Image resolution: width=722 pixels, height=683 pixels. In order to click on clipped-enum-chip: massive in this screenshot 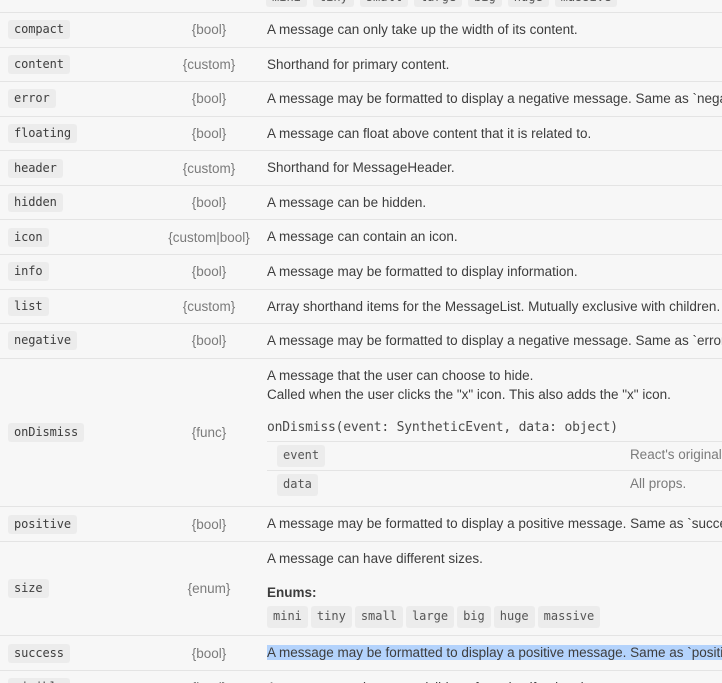, I will do `click(586, 3)`.